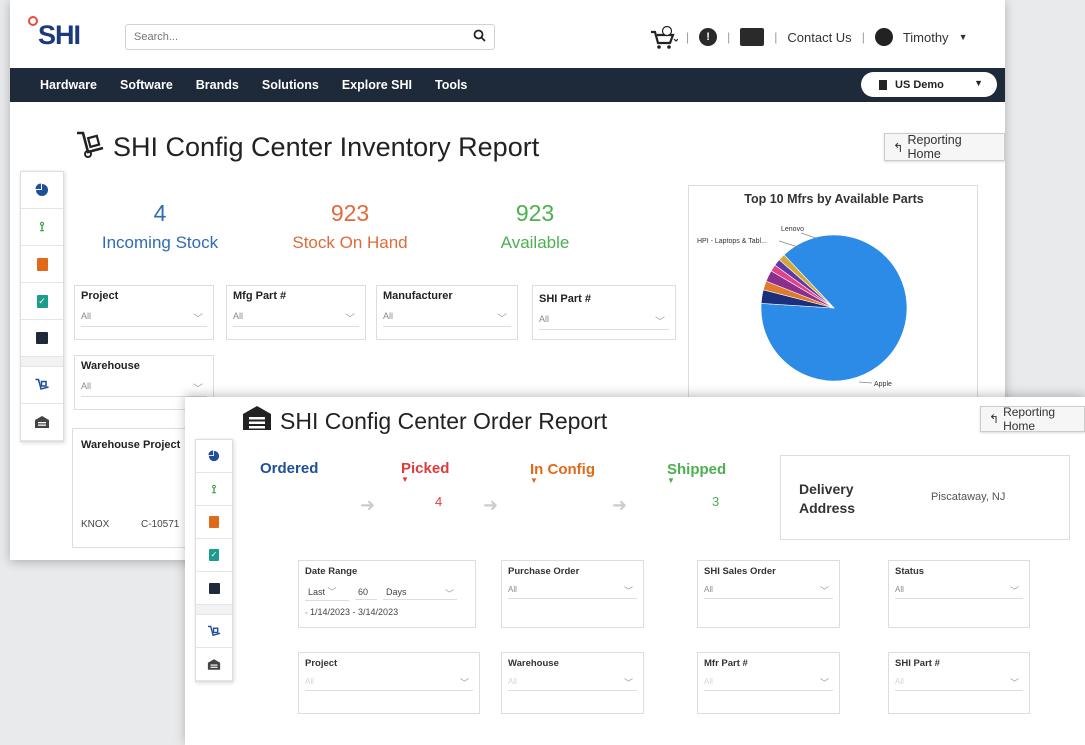  I want to click on nav-solutions: Solutions, so click(290, 85).